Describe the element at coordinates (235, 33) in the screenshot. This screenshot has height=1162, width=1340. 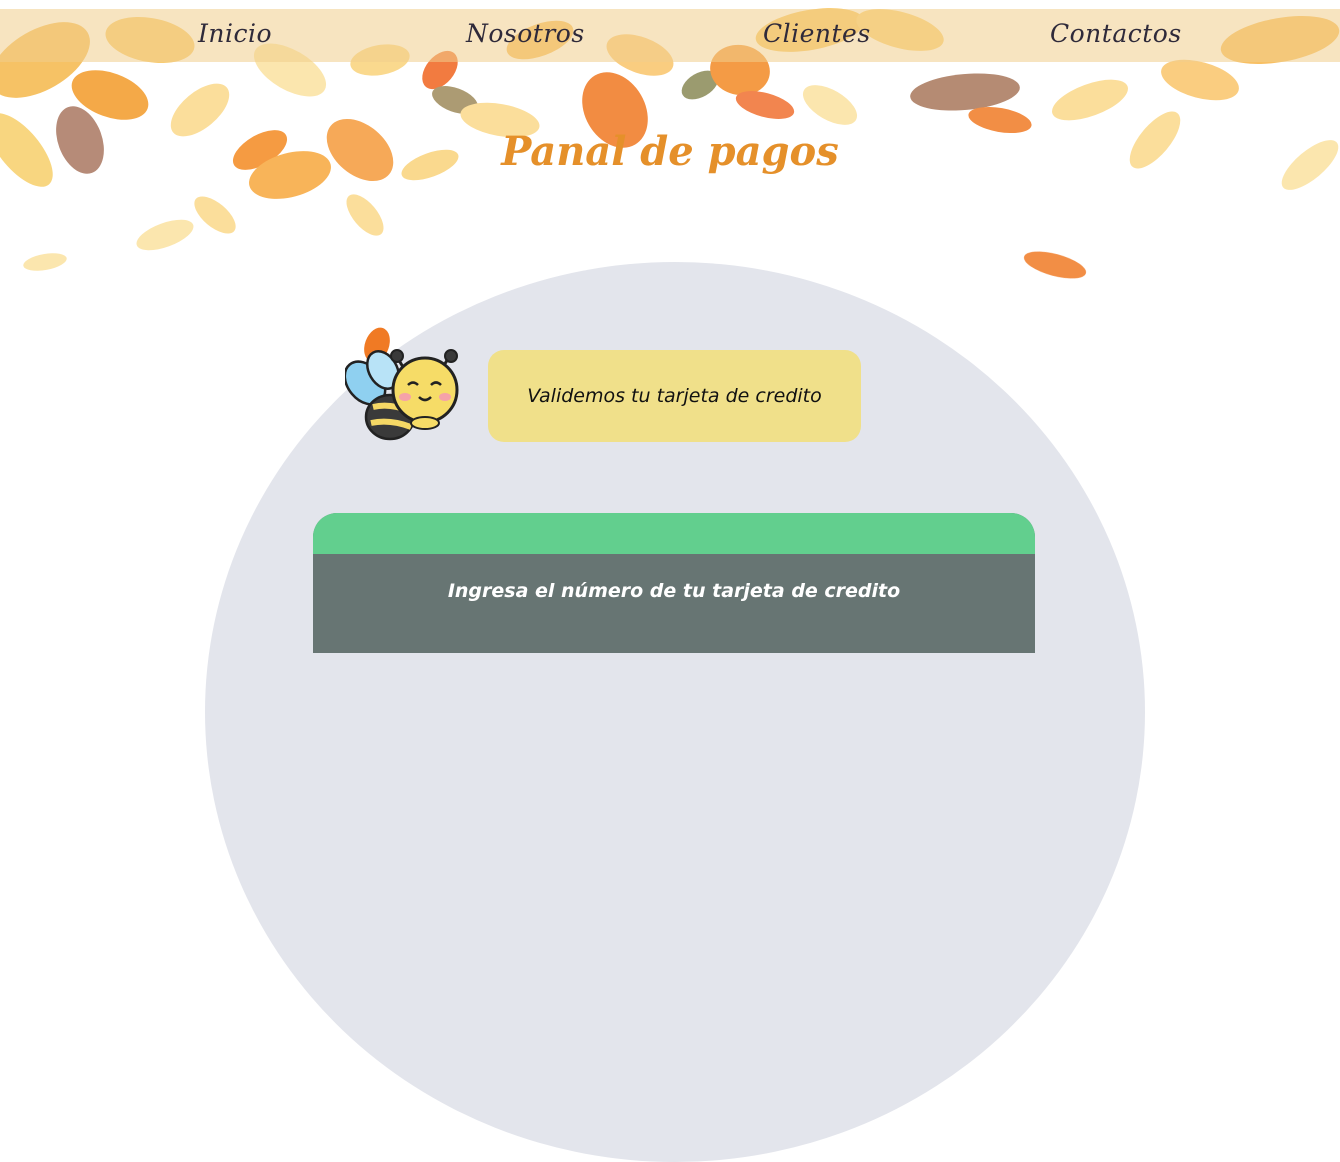
I see `nav-link-inicio: Inicio` at that location.